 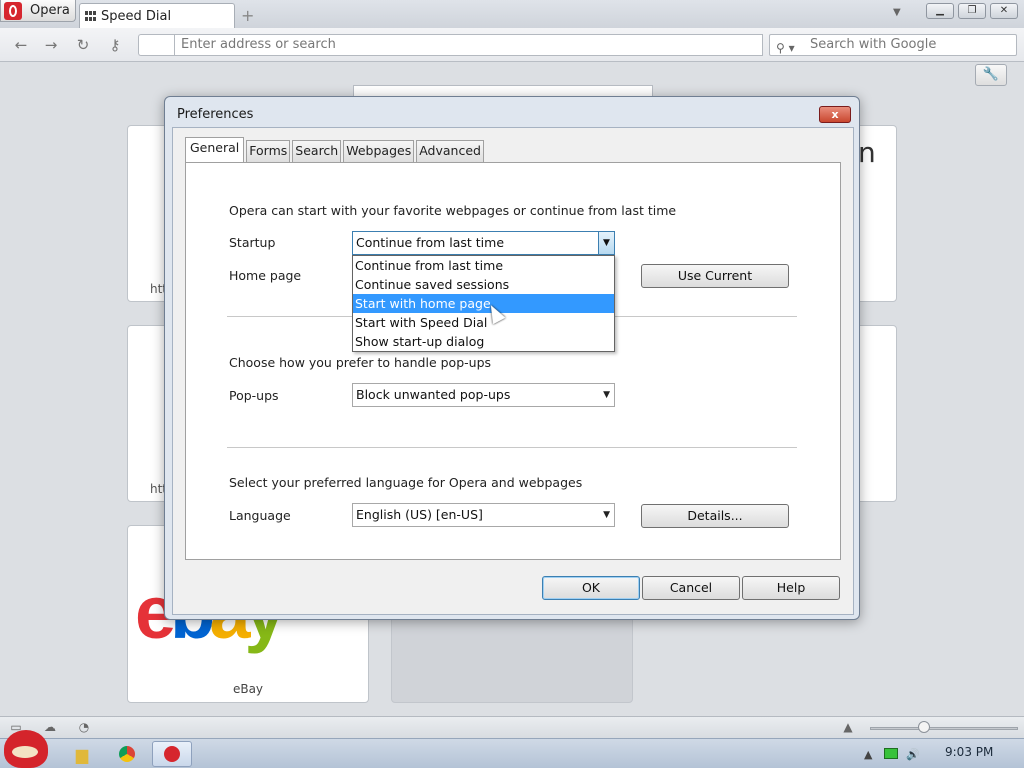 I want to click on use-current-button: Use Current, so click(x=715, y=276).